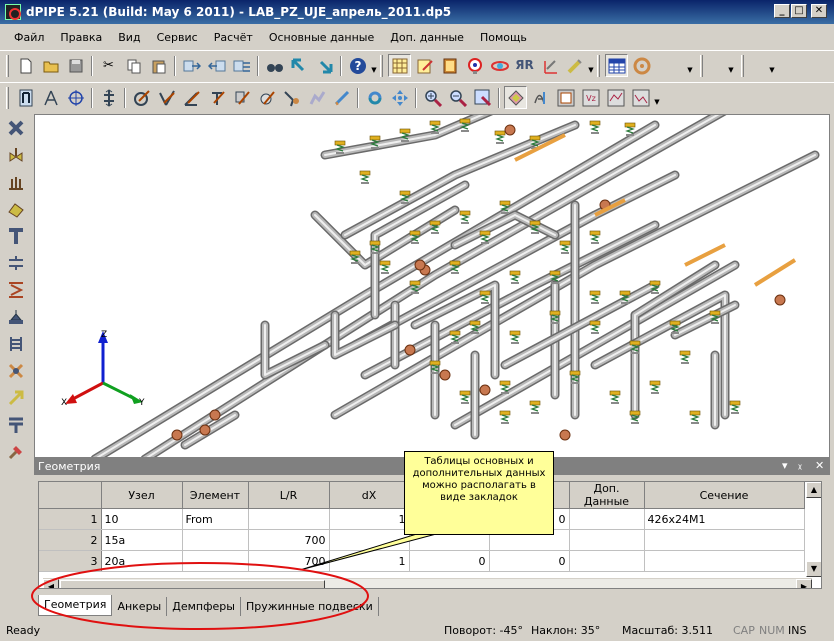 The width and height of the screenshot is (834, 641). I want to click on menu-view: Вид, so click(129, 37).